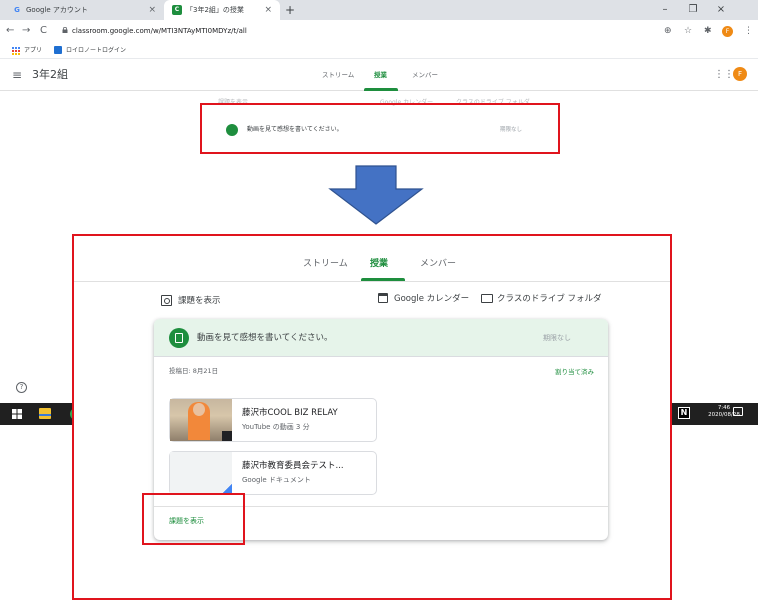 The image size is (758, 601). I want to click on forward-button: →, so click(26, 31).